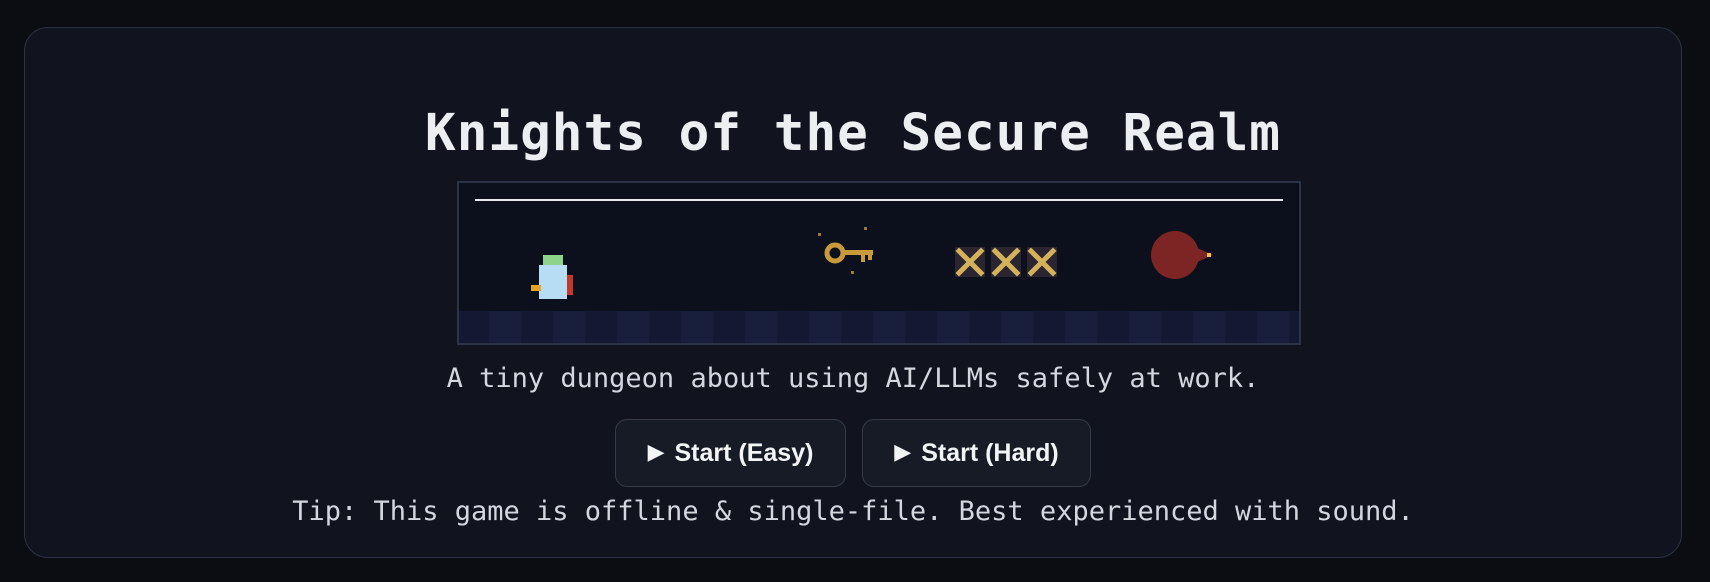  What do you see at coordinates (990, 452) in the screenshot?
I see `start-hard-label: Start (Hard)` at bounding box center [990, 452].